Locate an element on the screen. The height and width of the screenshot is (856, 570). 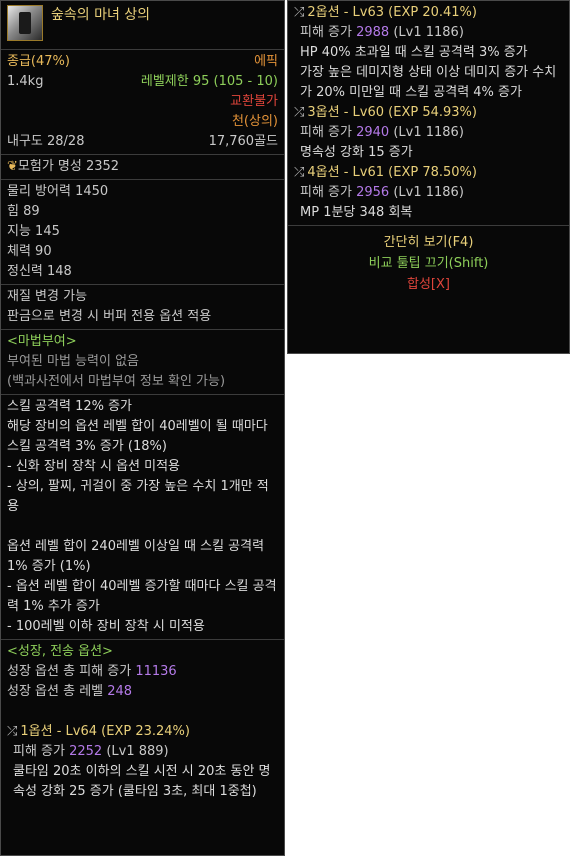
enchant-hint: (백과사전에서 마법부여 정보 확인 가능) is located at coordinates (116, 381).